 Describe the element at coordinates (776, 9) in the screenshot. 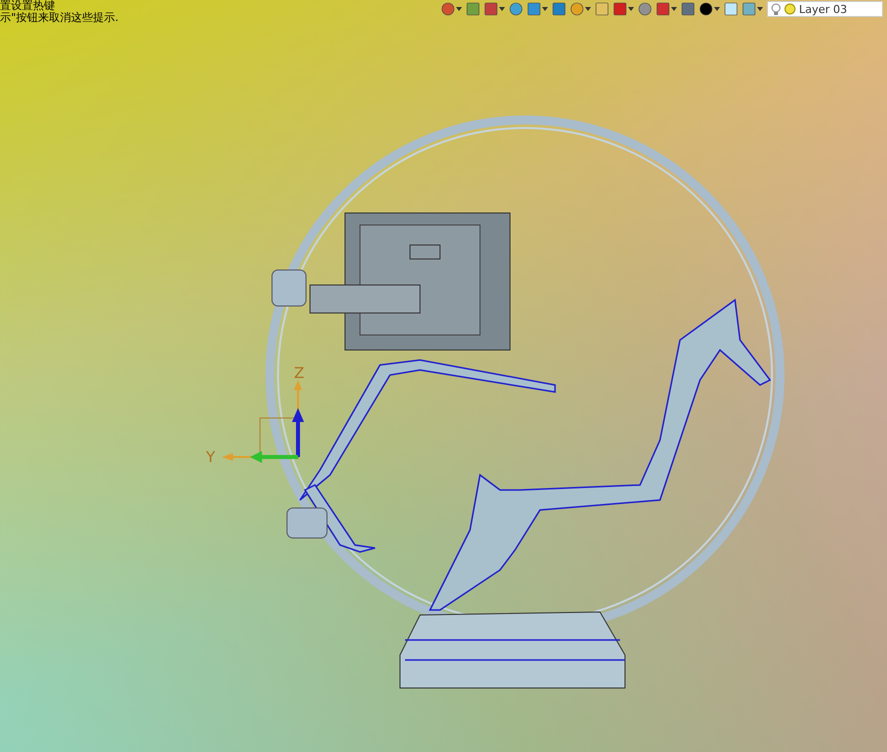

I see `lightbulb-icon` at that location.